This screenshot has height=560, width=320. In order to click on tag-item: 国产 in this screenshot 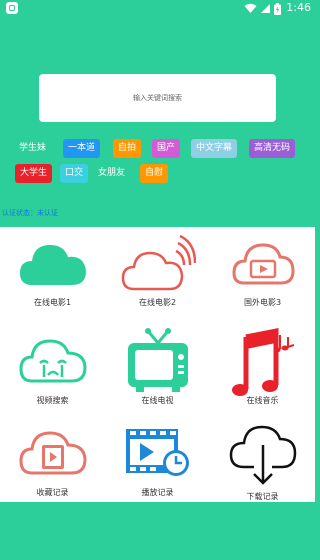, I will do `click(166, 148)`.